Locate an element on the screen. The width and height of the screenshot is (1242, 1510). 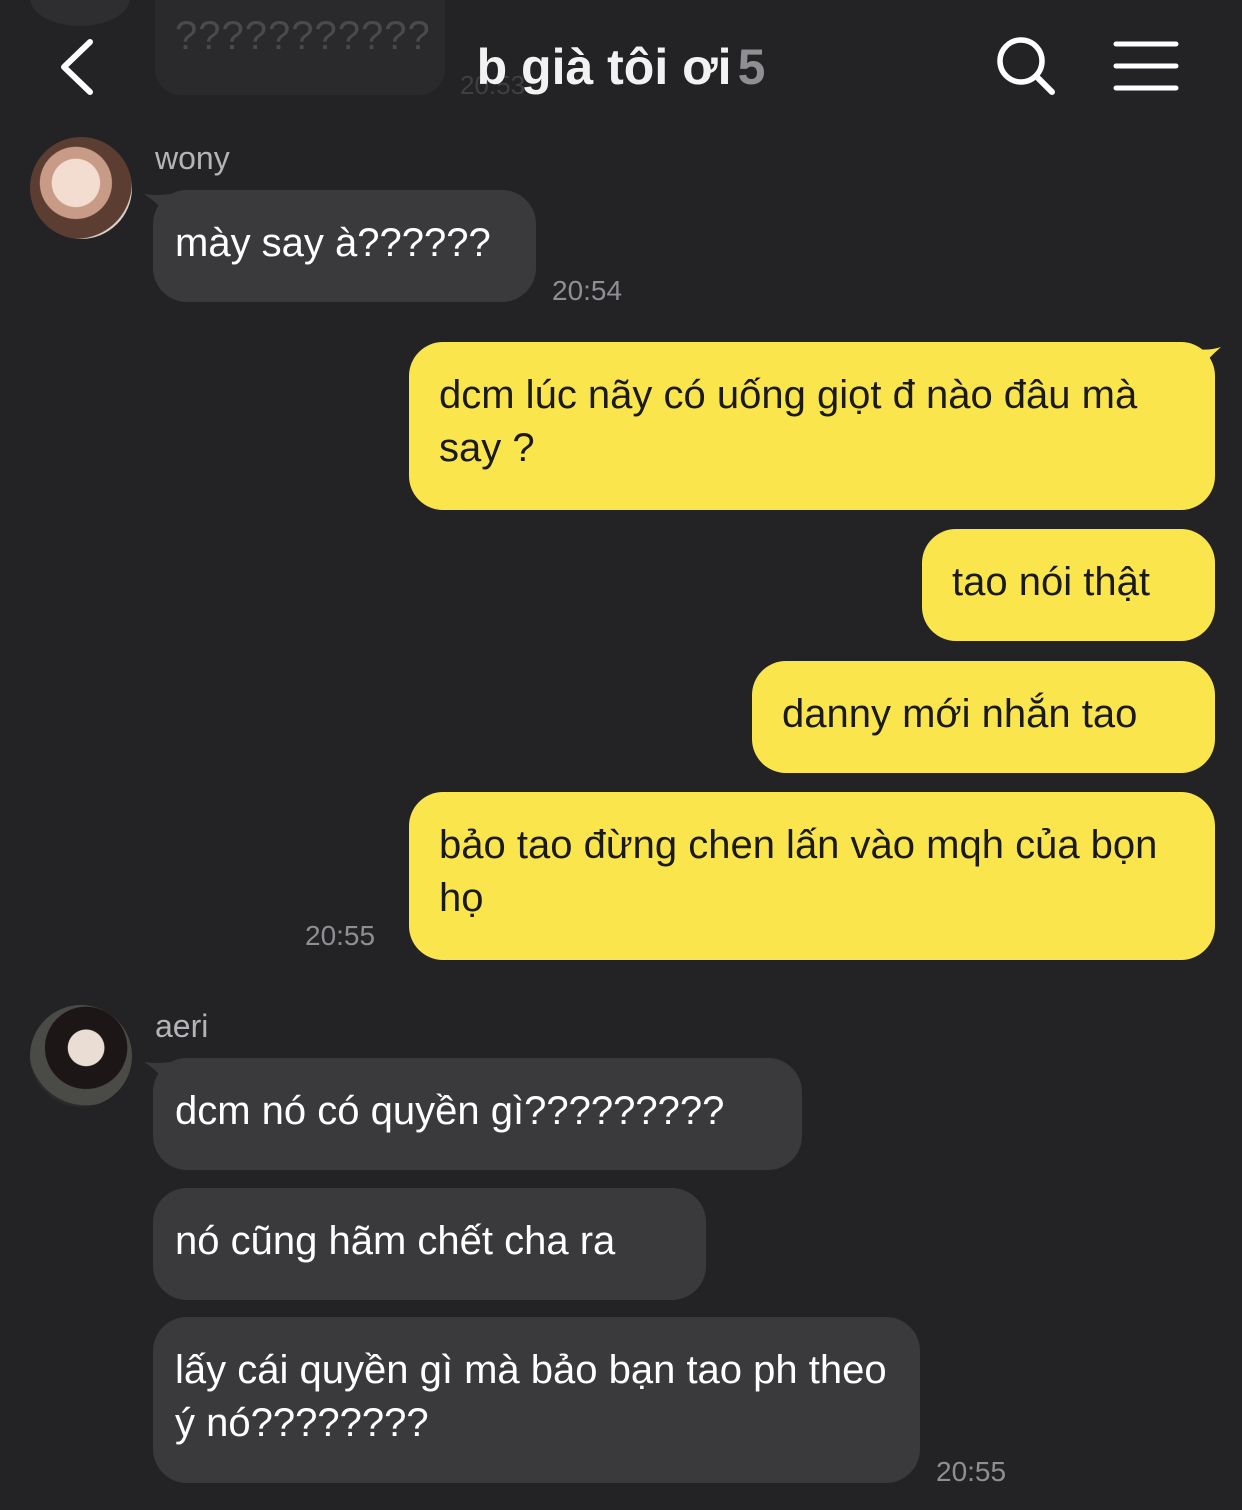
message-bubble: tao nói thật is located at coordinates (1068, 585).